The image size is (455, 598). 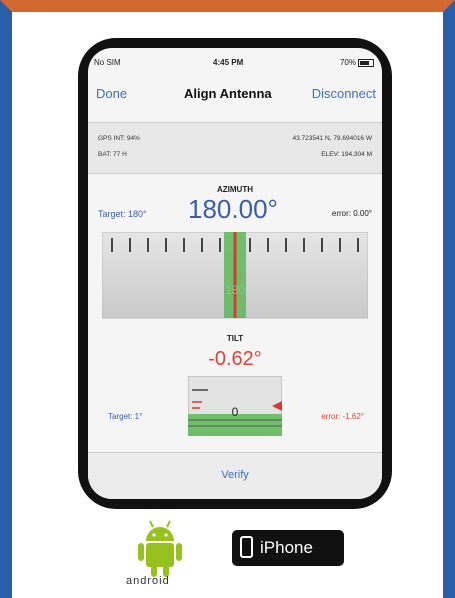 I want to click on iphone-badge: iPhone, so click(x=288, y=548).